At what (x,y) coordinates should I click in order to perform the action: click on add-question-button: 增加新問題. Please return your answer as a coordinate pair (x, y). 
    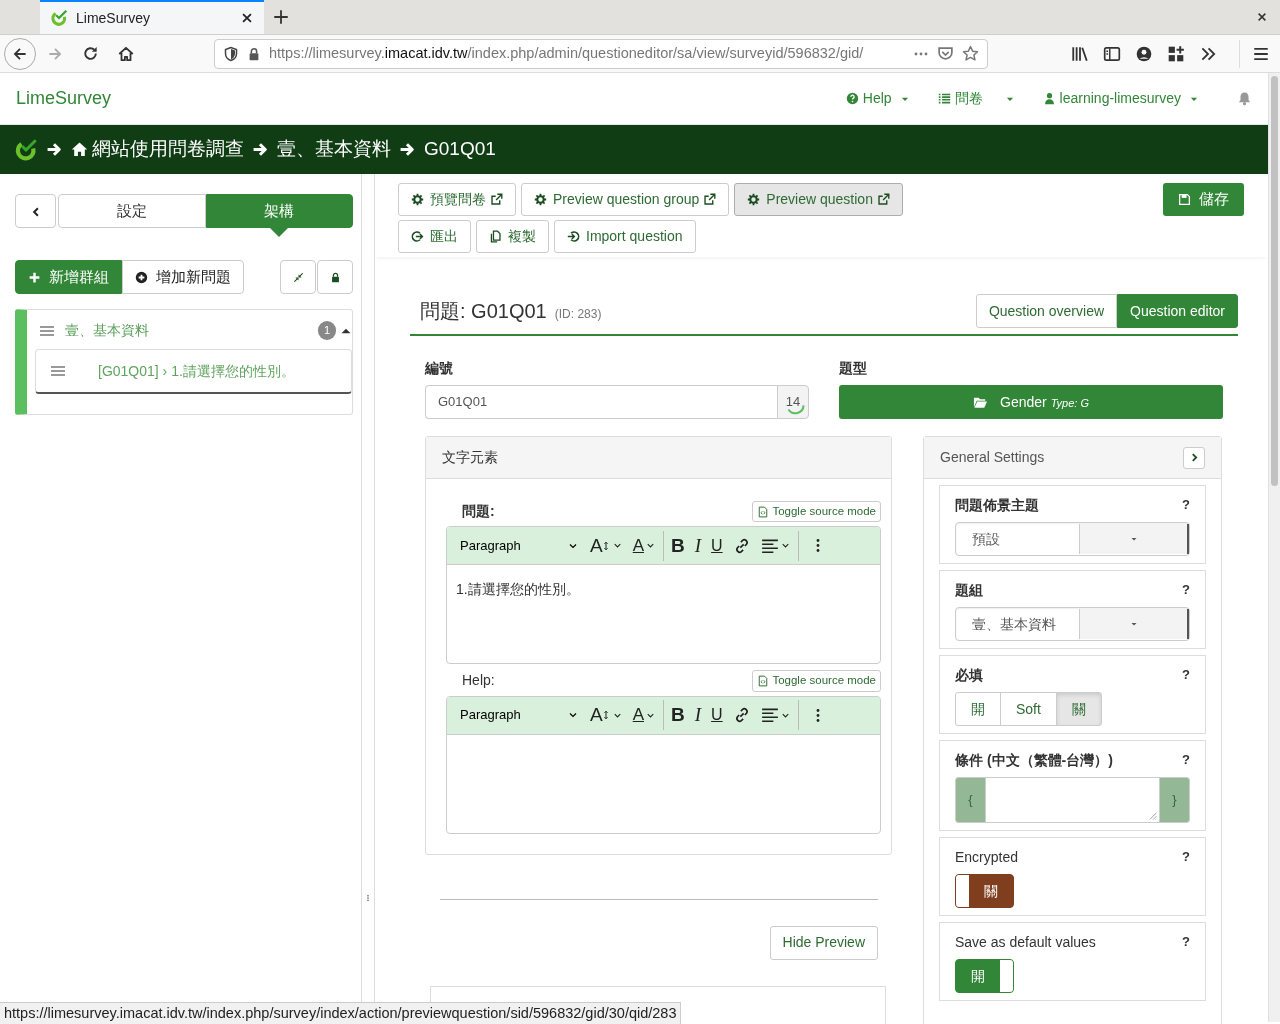
    Looking at the image, I should click on (183, 277).